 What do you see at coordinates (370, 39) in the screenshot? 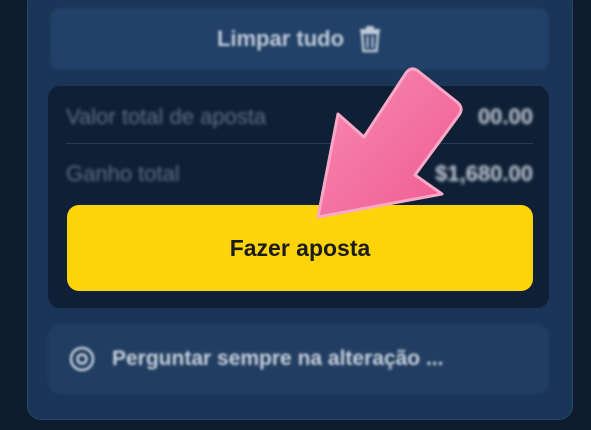
I see `trash-icon` at bounding box center [370, 39].